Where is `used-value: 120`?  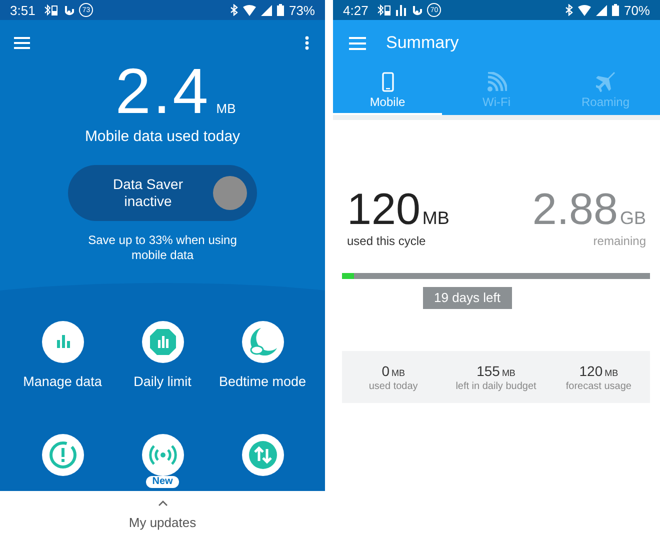 used-value: 120 is located at coordinates (383, 210).